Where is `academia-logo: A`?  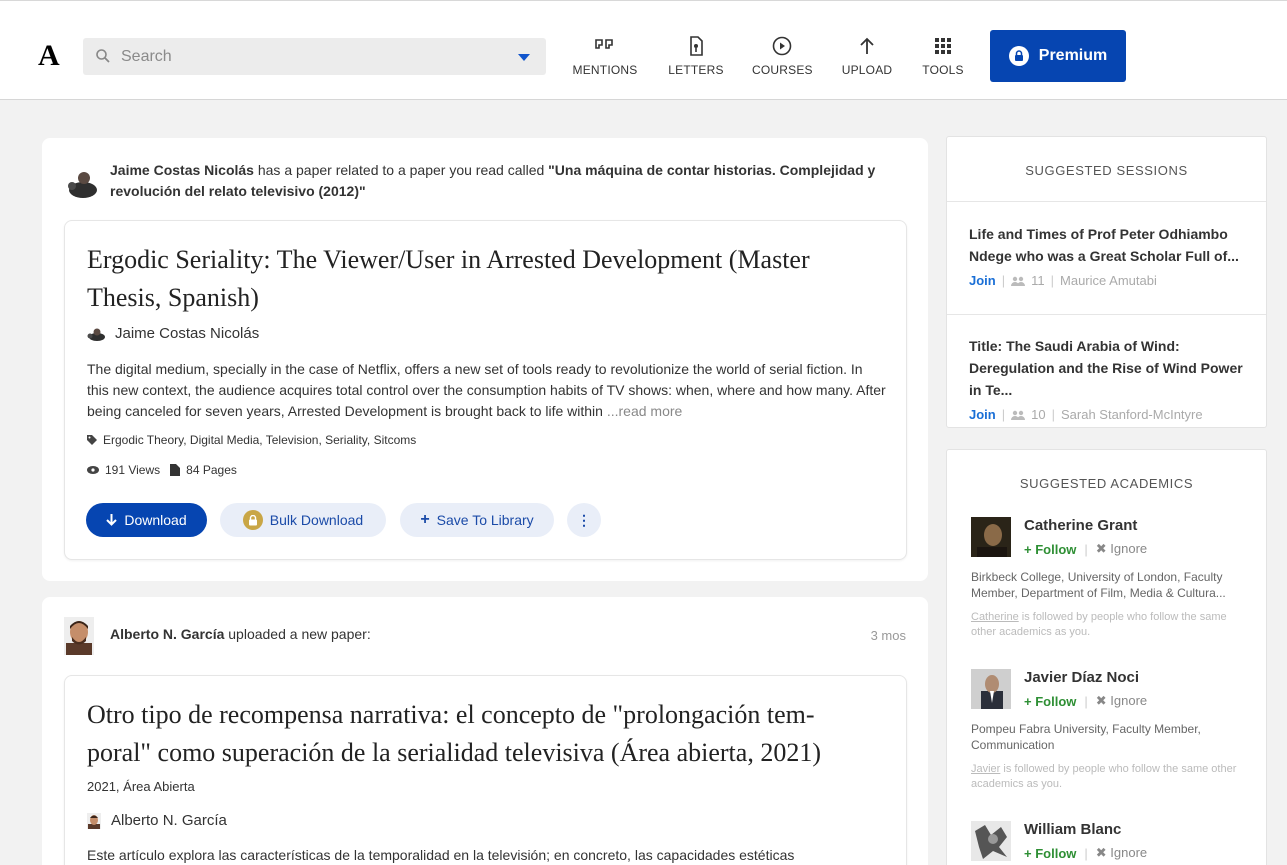 academia-logo: A is located at coordinates (49, 56).